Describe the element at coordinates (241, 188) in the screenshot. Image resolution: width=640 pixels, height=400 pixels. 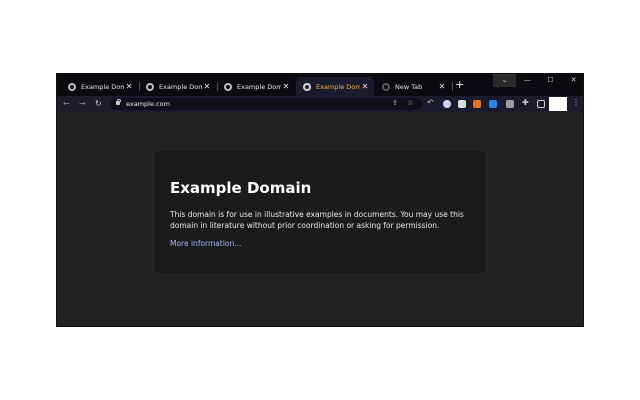
I see `page-title: Example Domain` at that location.